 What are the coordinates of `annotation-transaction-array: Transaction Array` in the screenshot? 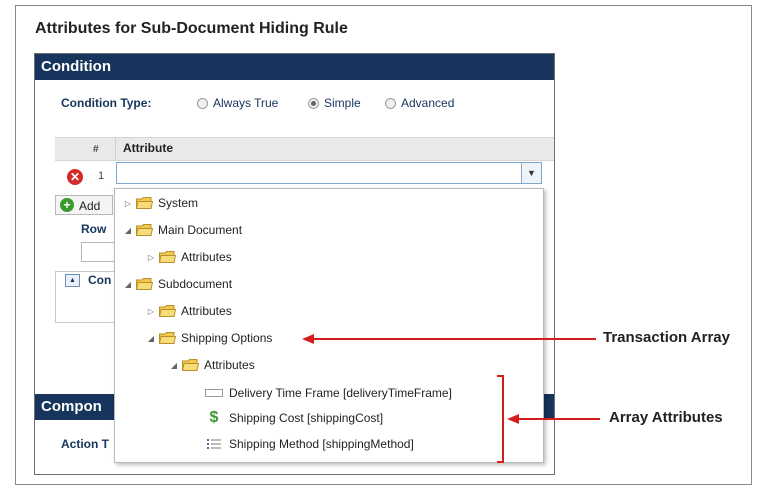 It's located at (666, 337).